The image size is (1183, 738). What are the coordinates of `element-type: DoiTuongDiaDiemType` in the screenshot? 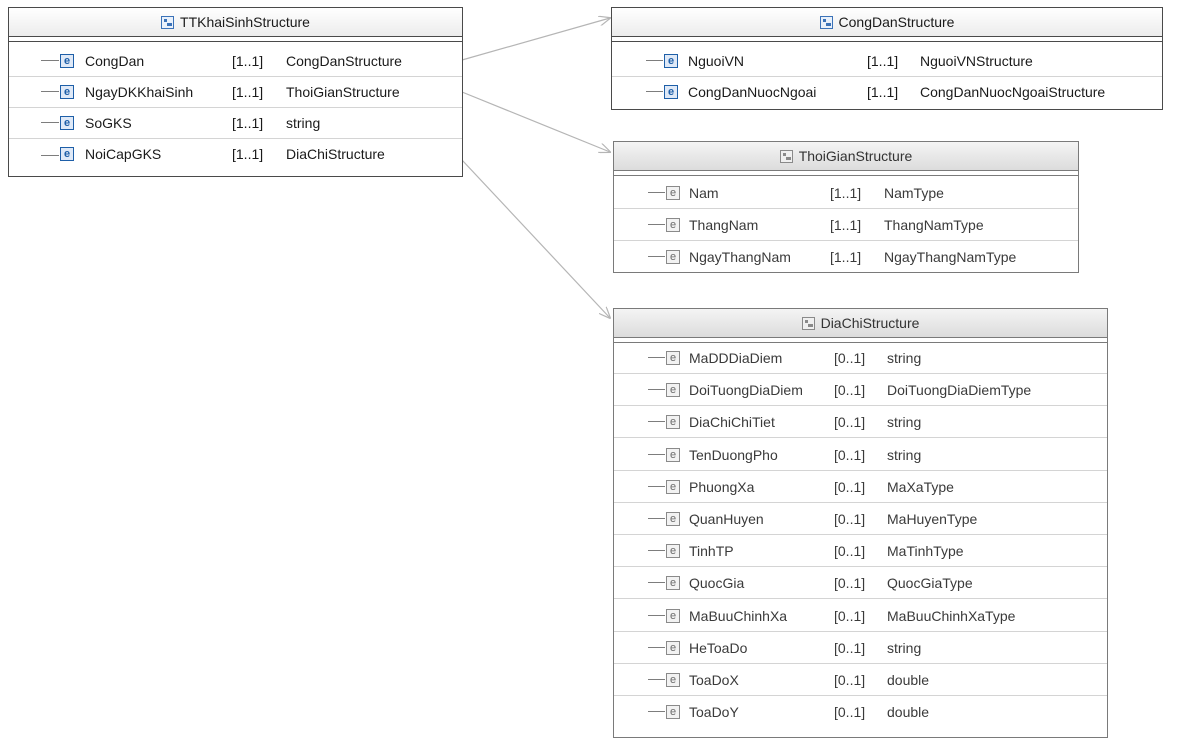 It's located at (959, 390).